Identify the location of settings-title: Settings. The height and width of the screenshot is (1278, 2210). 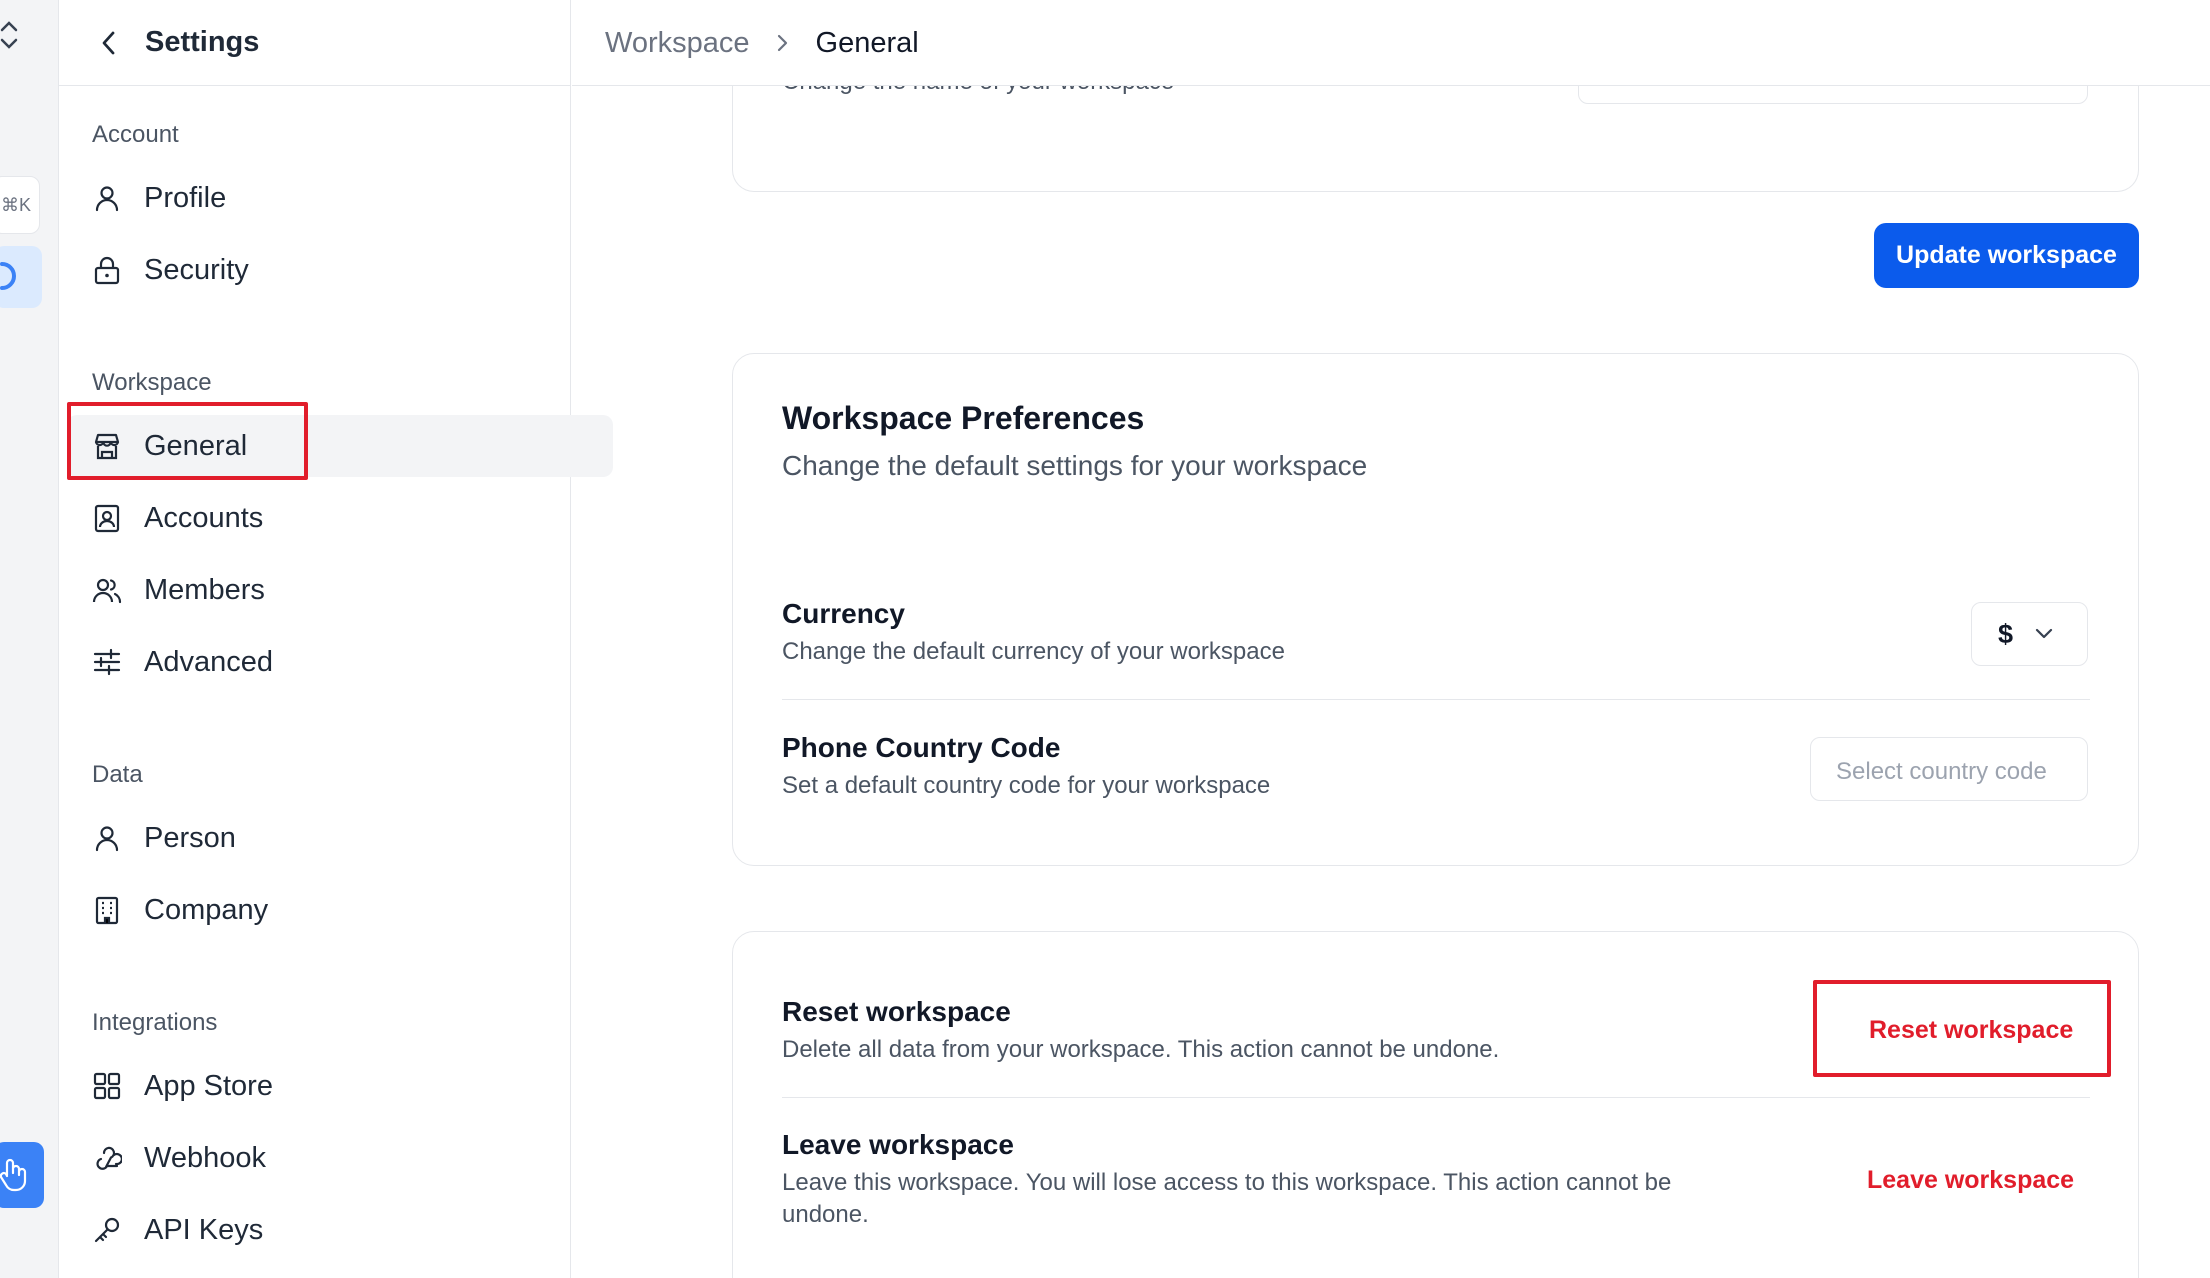
(202, 42).